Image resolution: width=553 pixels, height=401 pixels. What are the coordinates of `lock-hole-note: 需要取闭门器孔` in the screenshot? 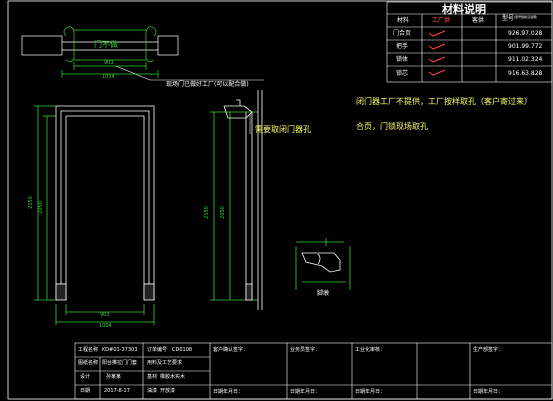 It's located at (283, 129).